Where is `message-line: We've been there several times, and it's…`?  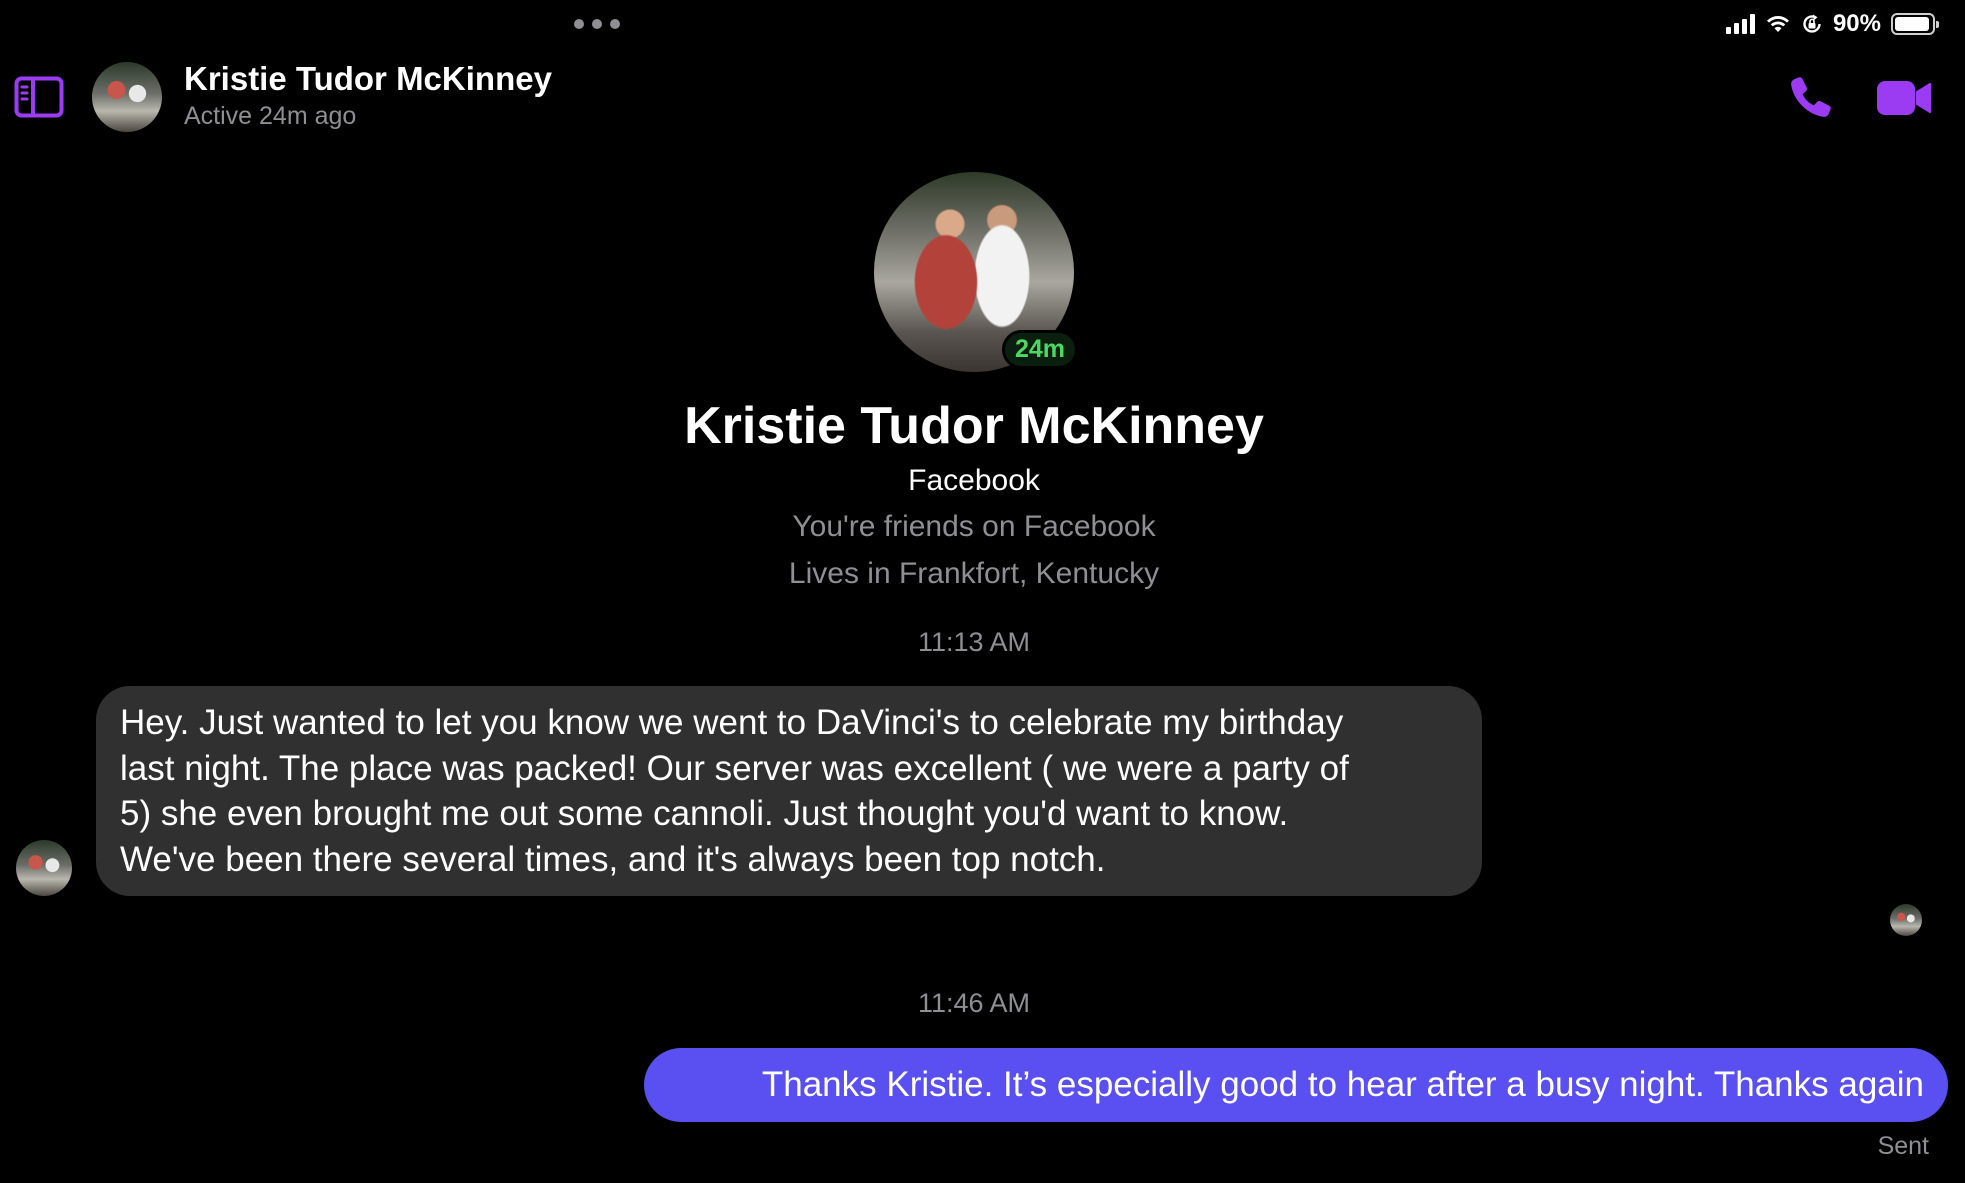 message-line: We've been there several times, and it's… is located at coordinates (613, 859).